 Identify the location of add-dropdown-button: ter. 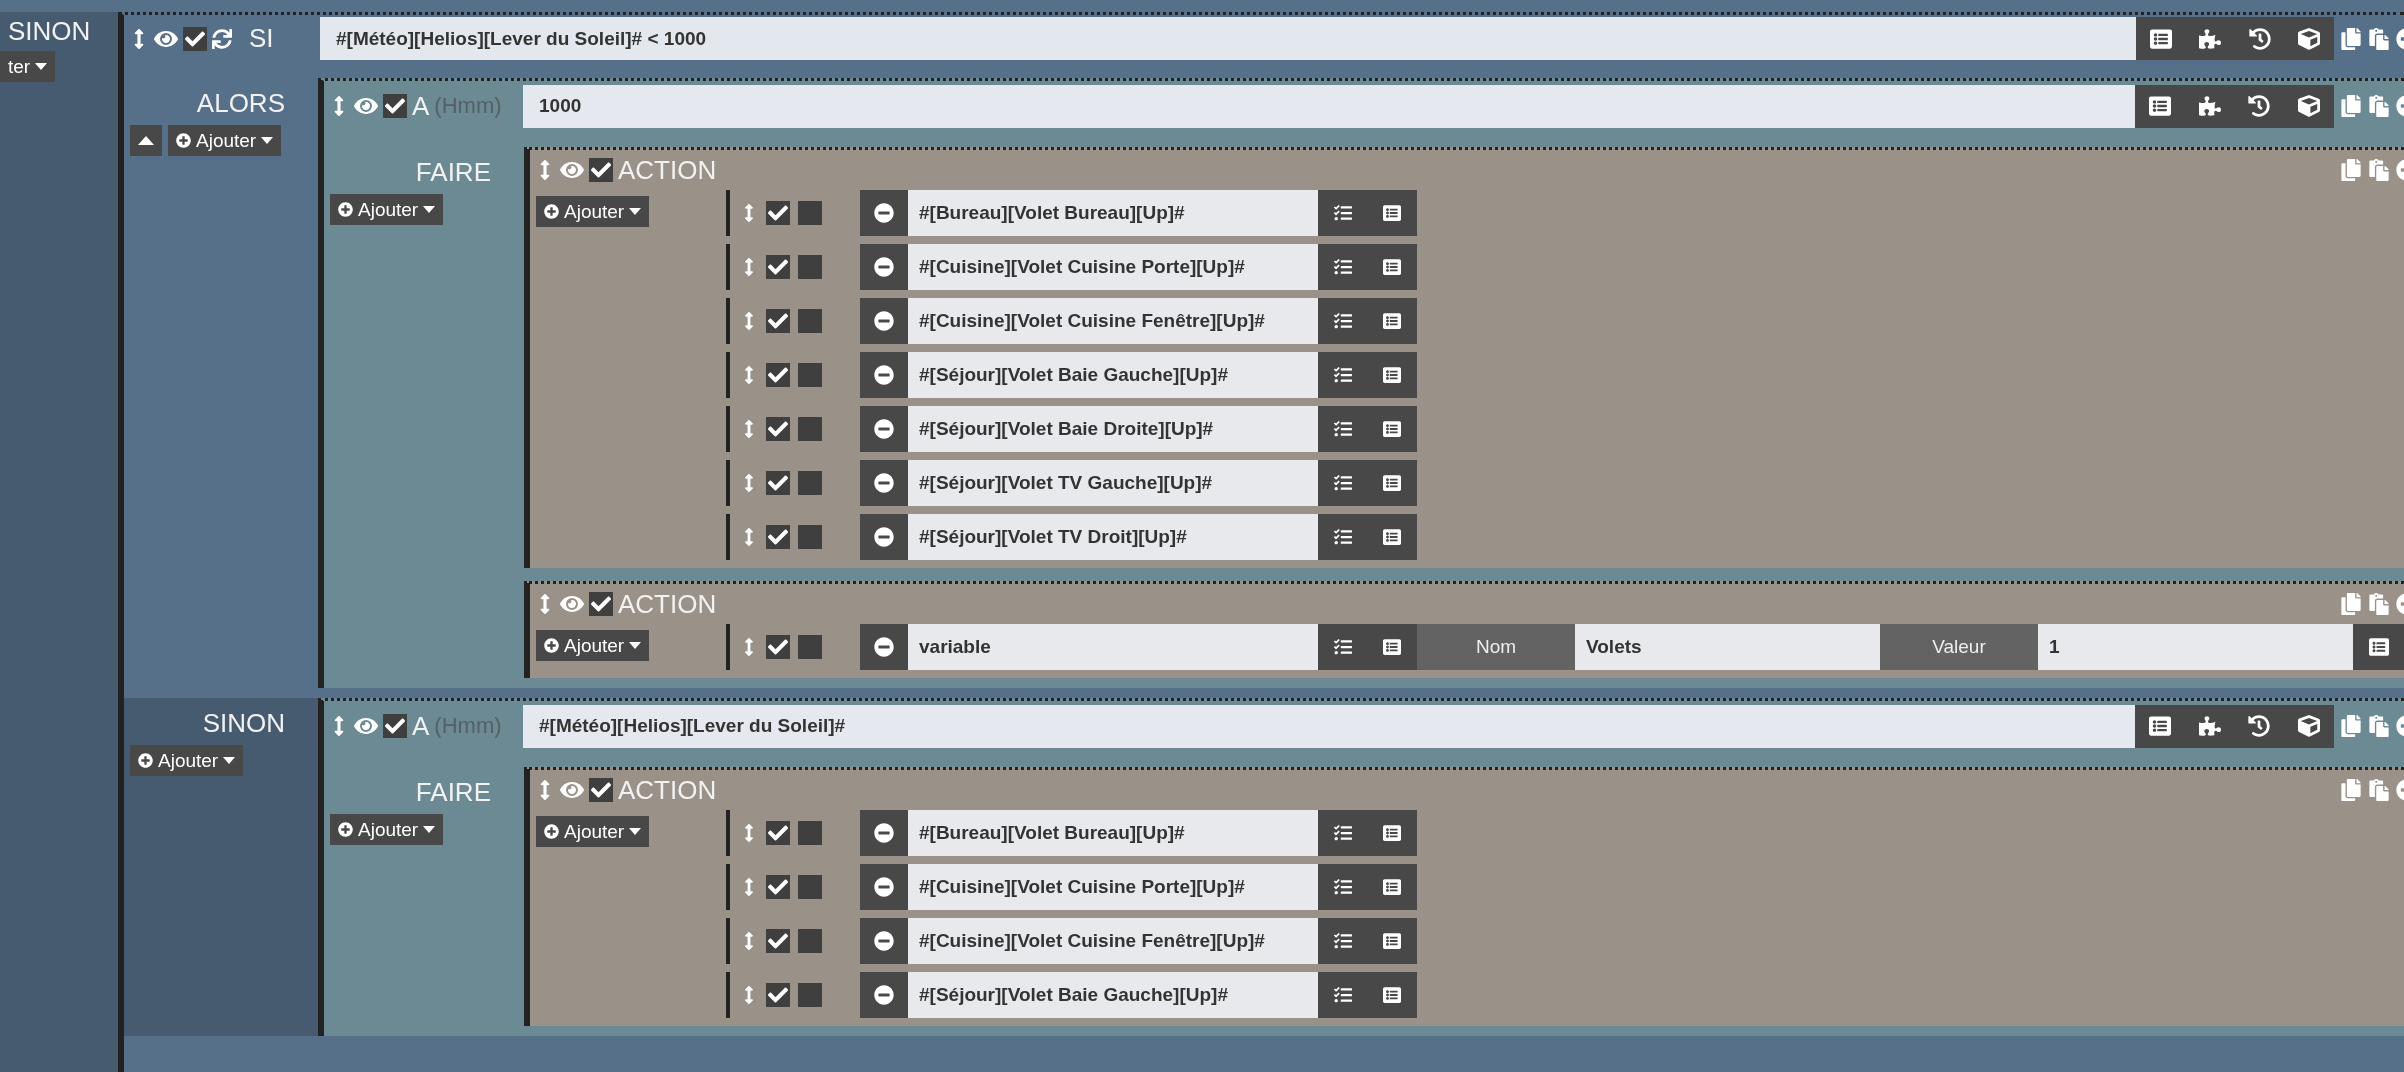
(28, 66).